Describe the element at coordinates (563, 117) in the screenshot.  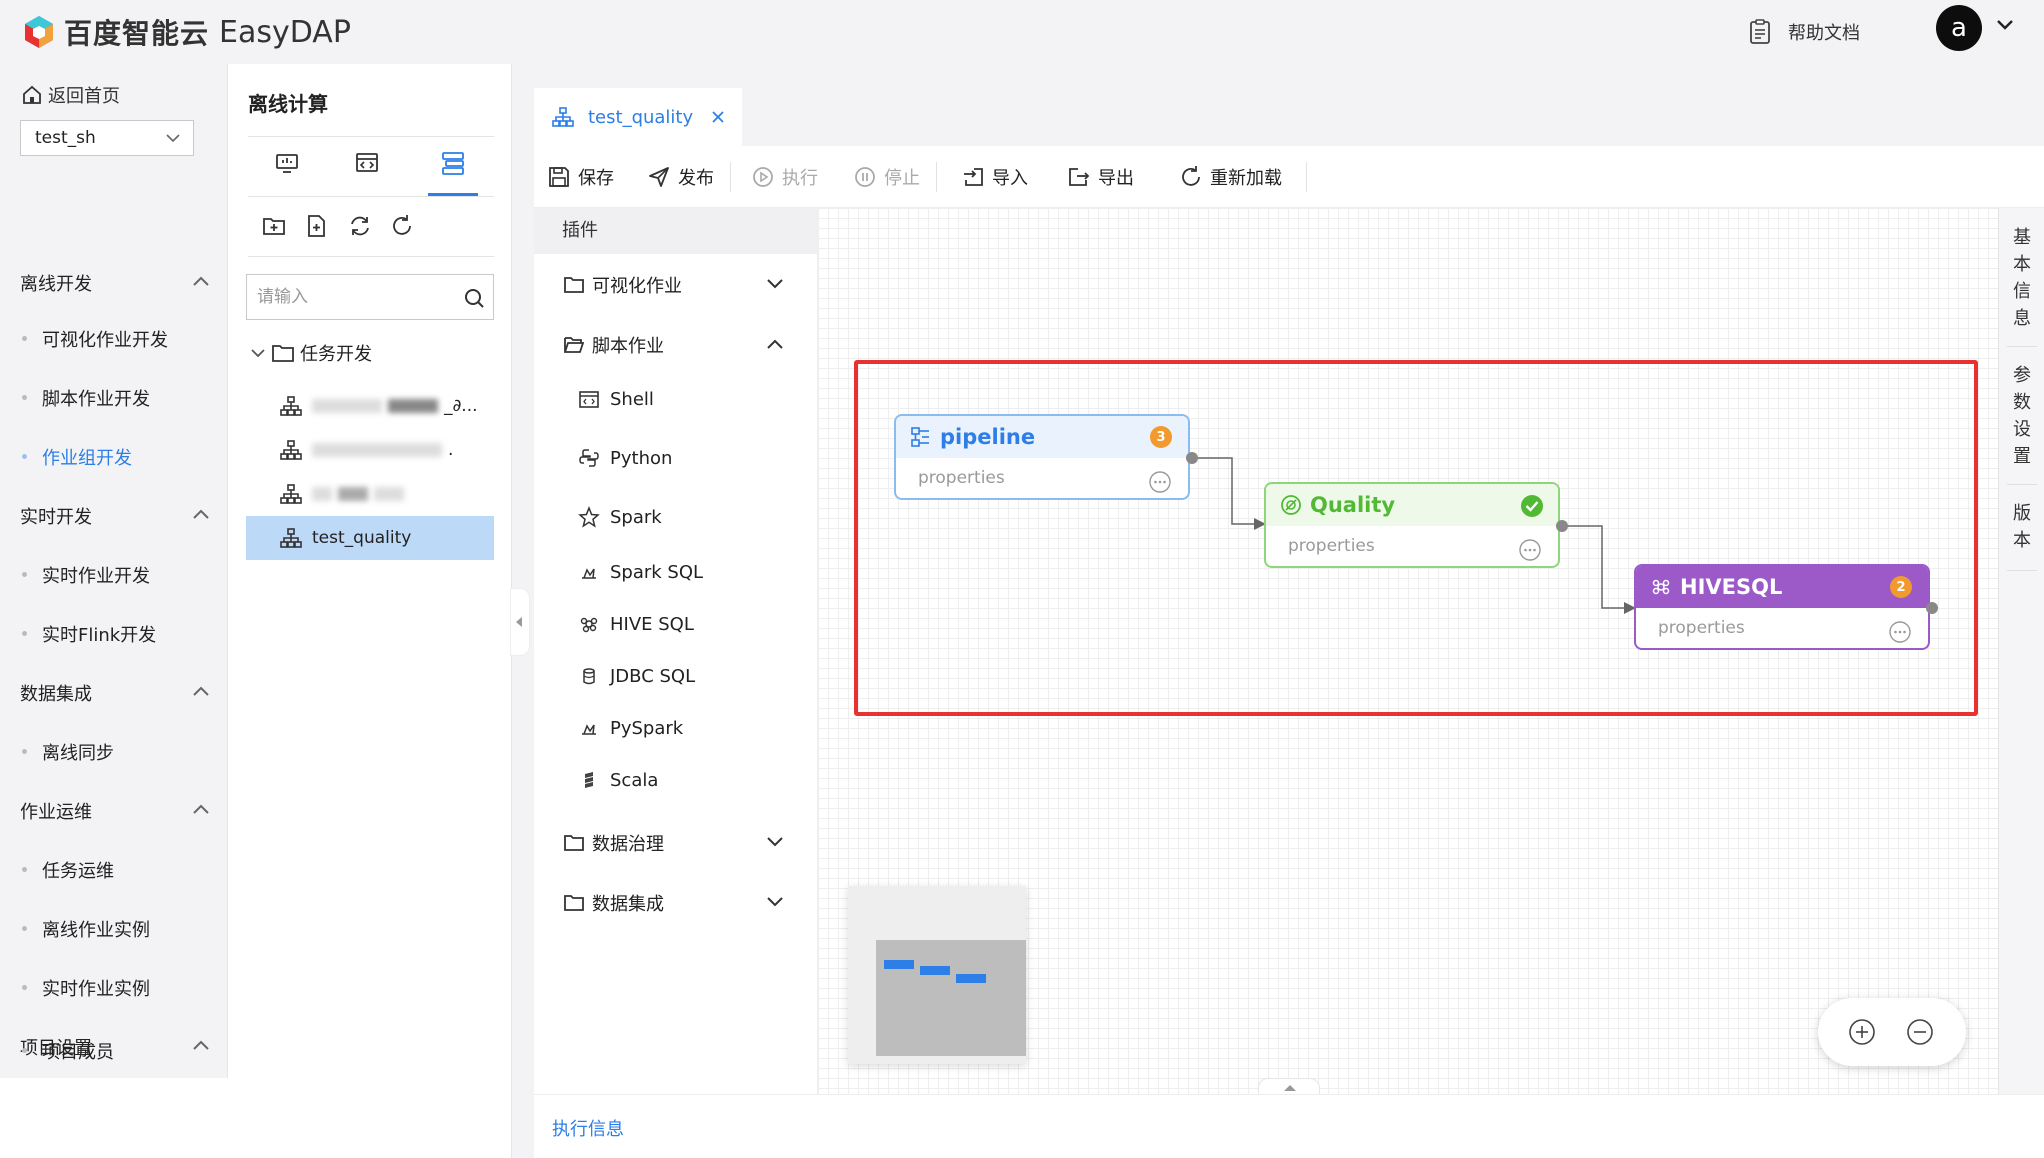
I see `workflow-icon` at that location.